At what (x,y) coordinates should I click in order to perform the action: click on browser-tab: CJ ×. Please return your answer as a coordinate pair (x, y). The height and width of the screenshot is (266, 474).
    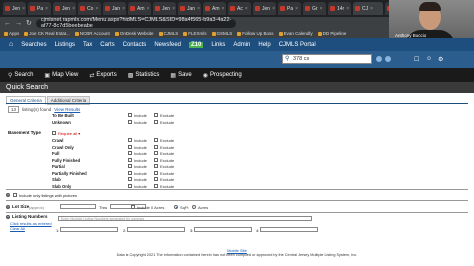
    Looking at the image, I should click on (368, 8).